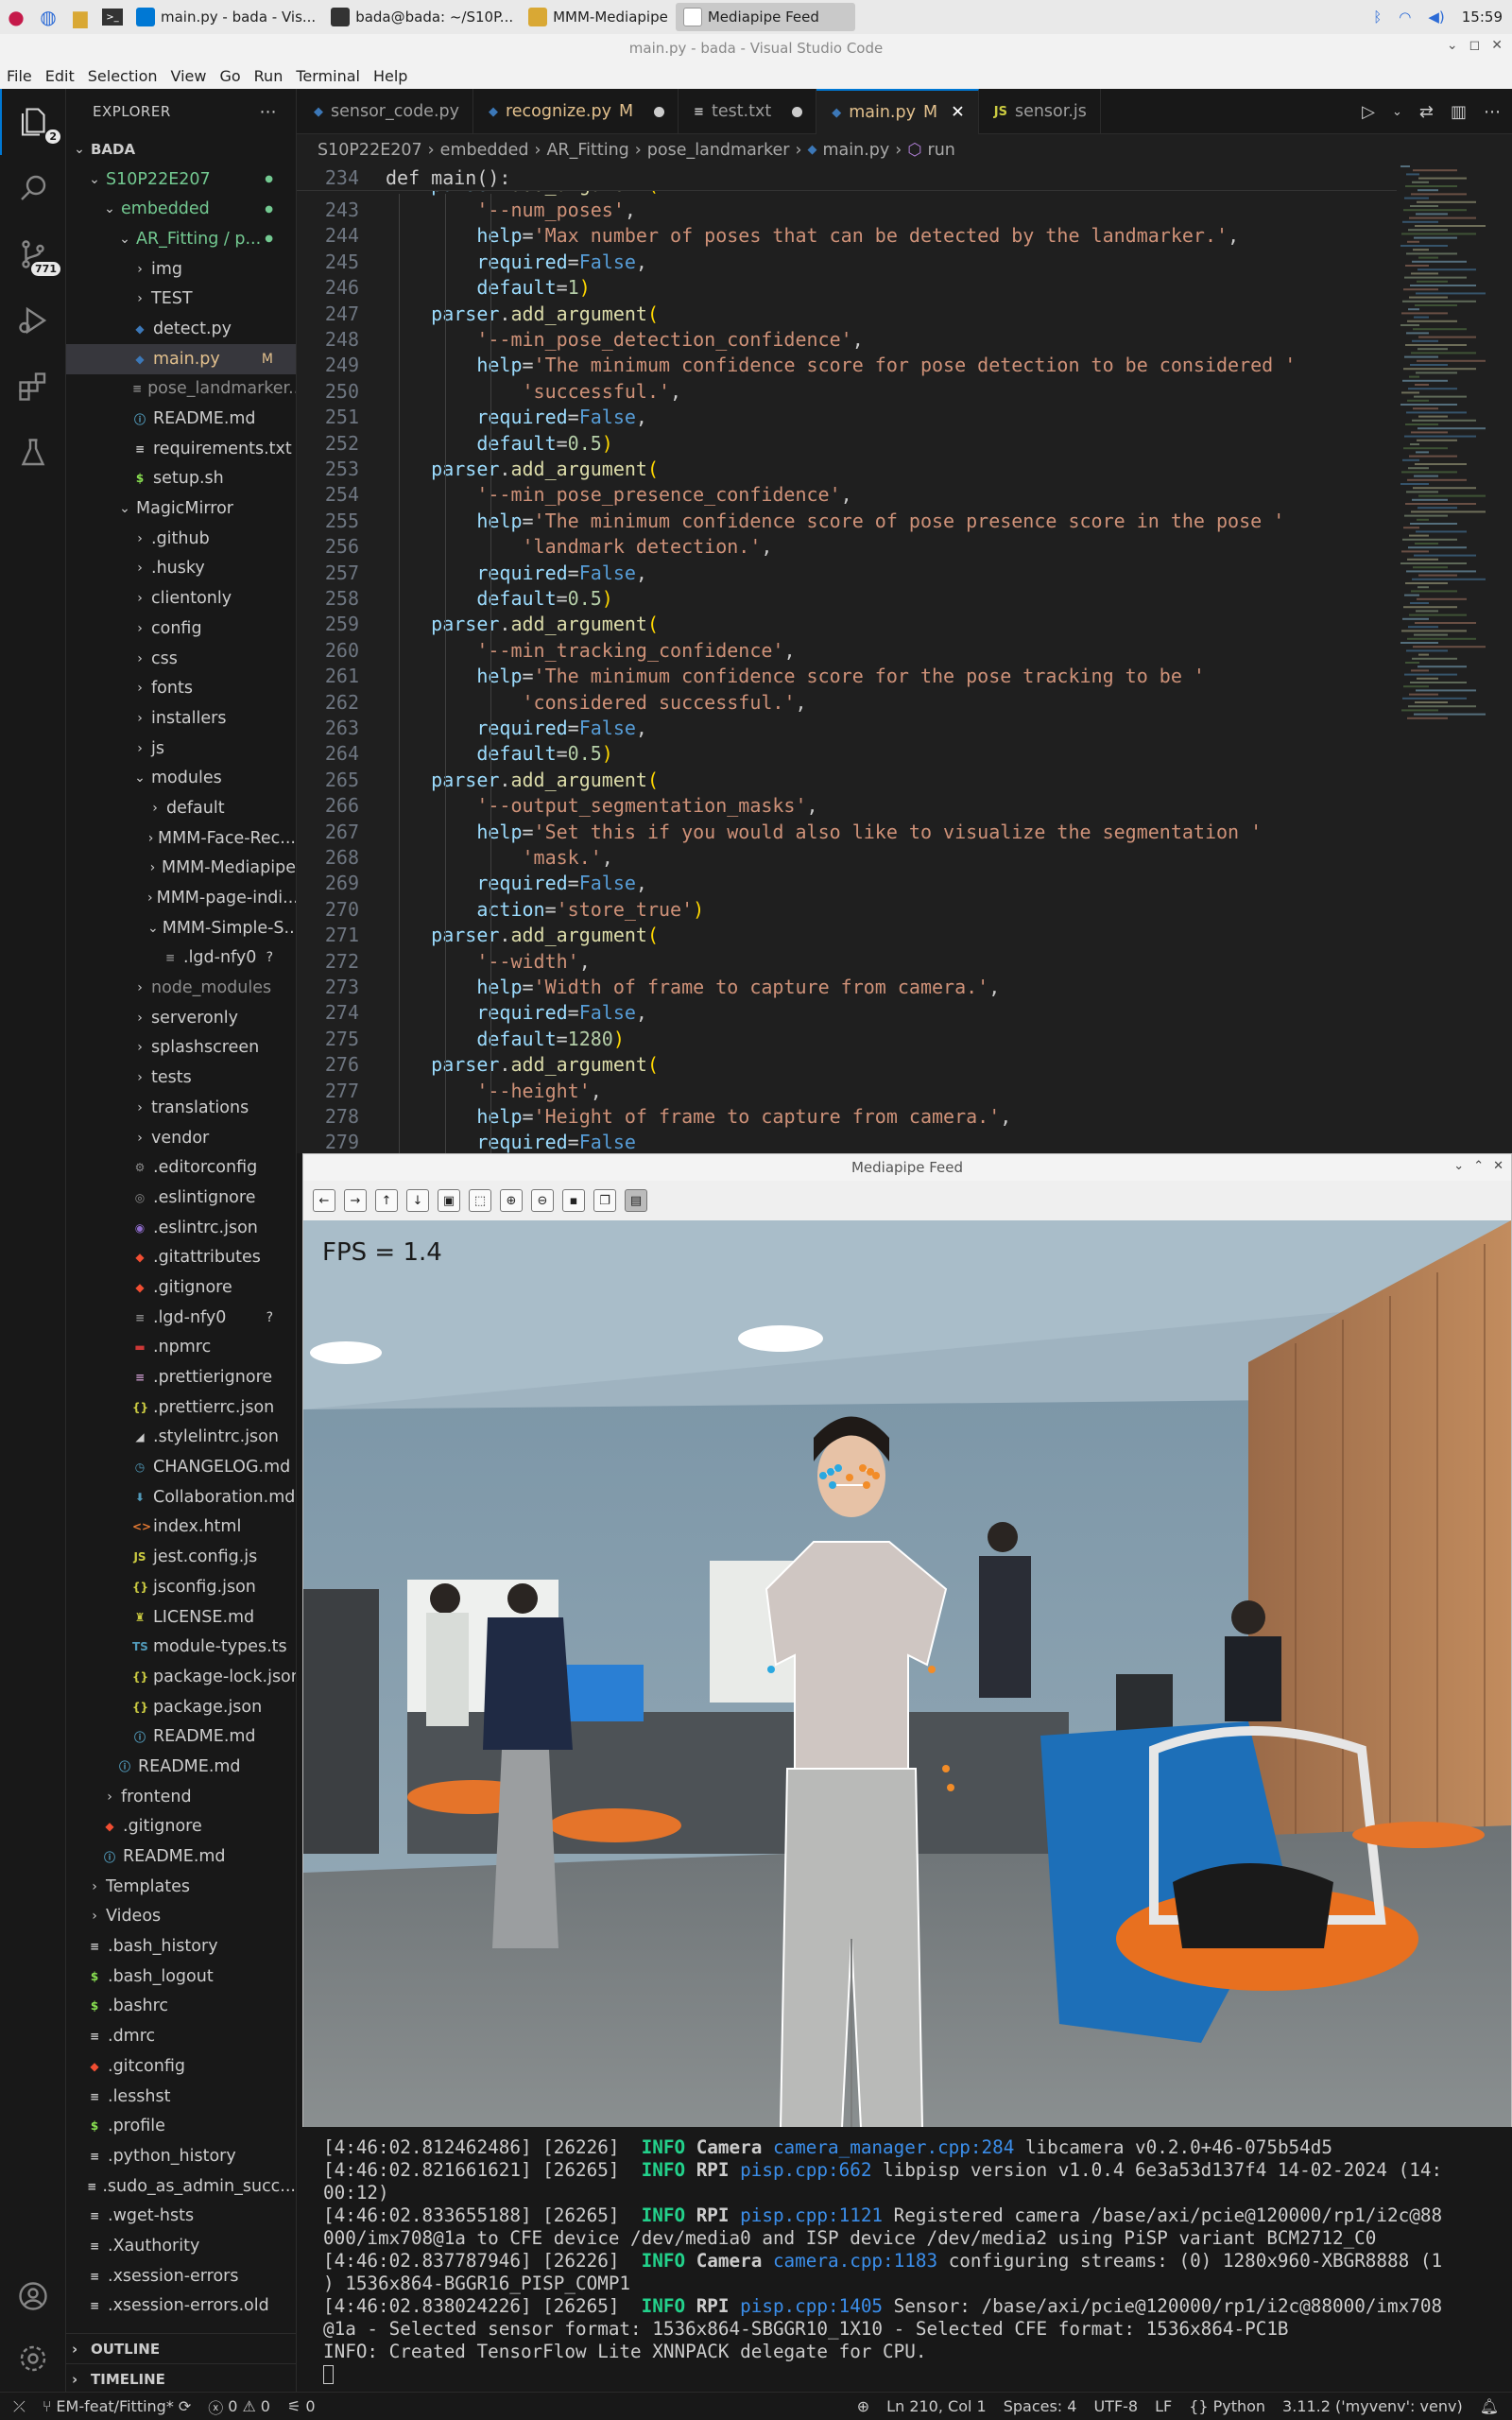 This screenshot has width=1512, height=2420. I want to click on tree-file: {} jsconfig.json, so click(181, 1587).